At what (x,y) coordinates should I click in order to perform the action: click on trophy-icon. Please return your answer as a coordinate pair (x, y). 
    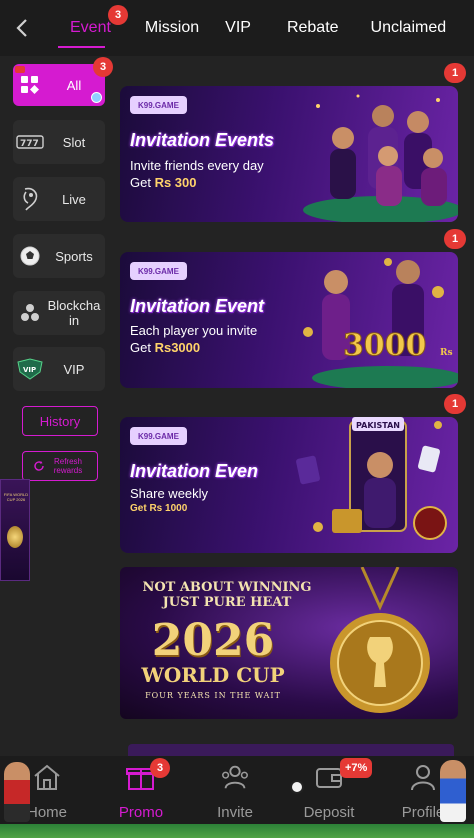
    Looking at the image, I should click on (15, 537).